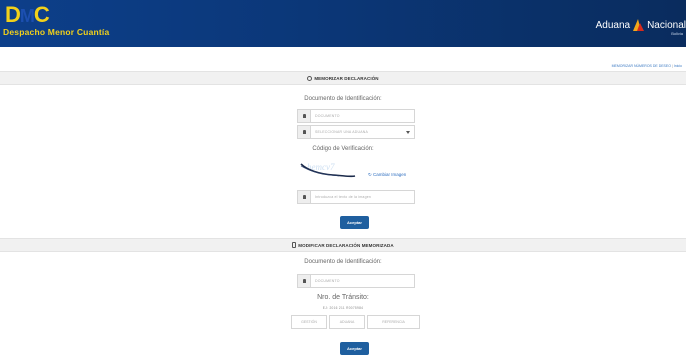 This screenshot has width=686, height=357. I want to click on gestion-input: GESTIÓN, so click(309, 322).